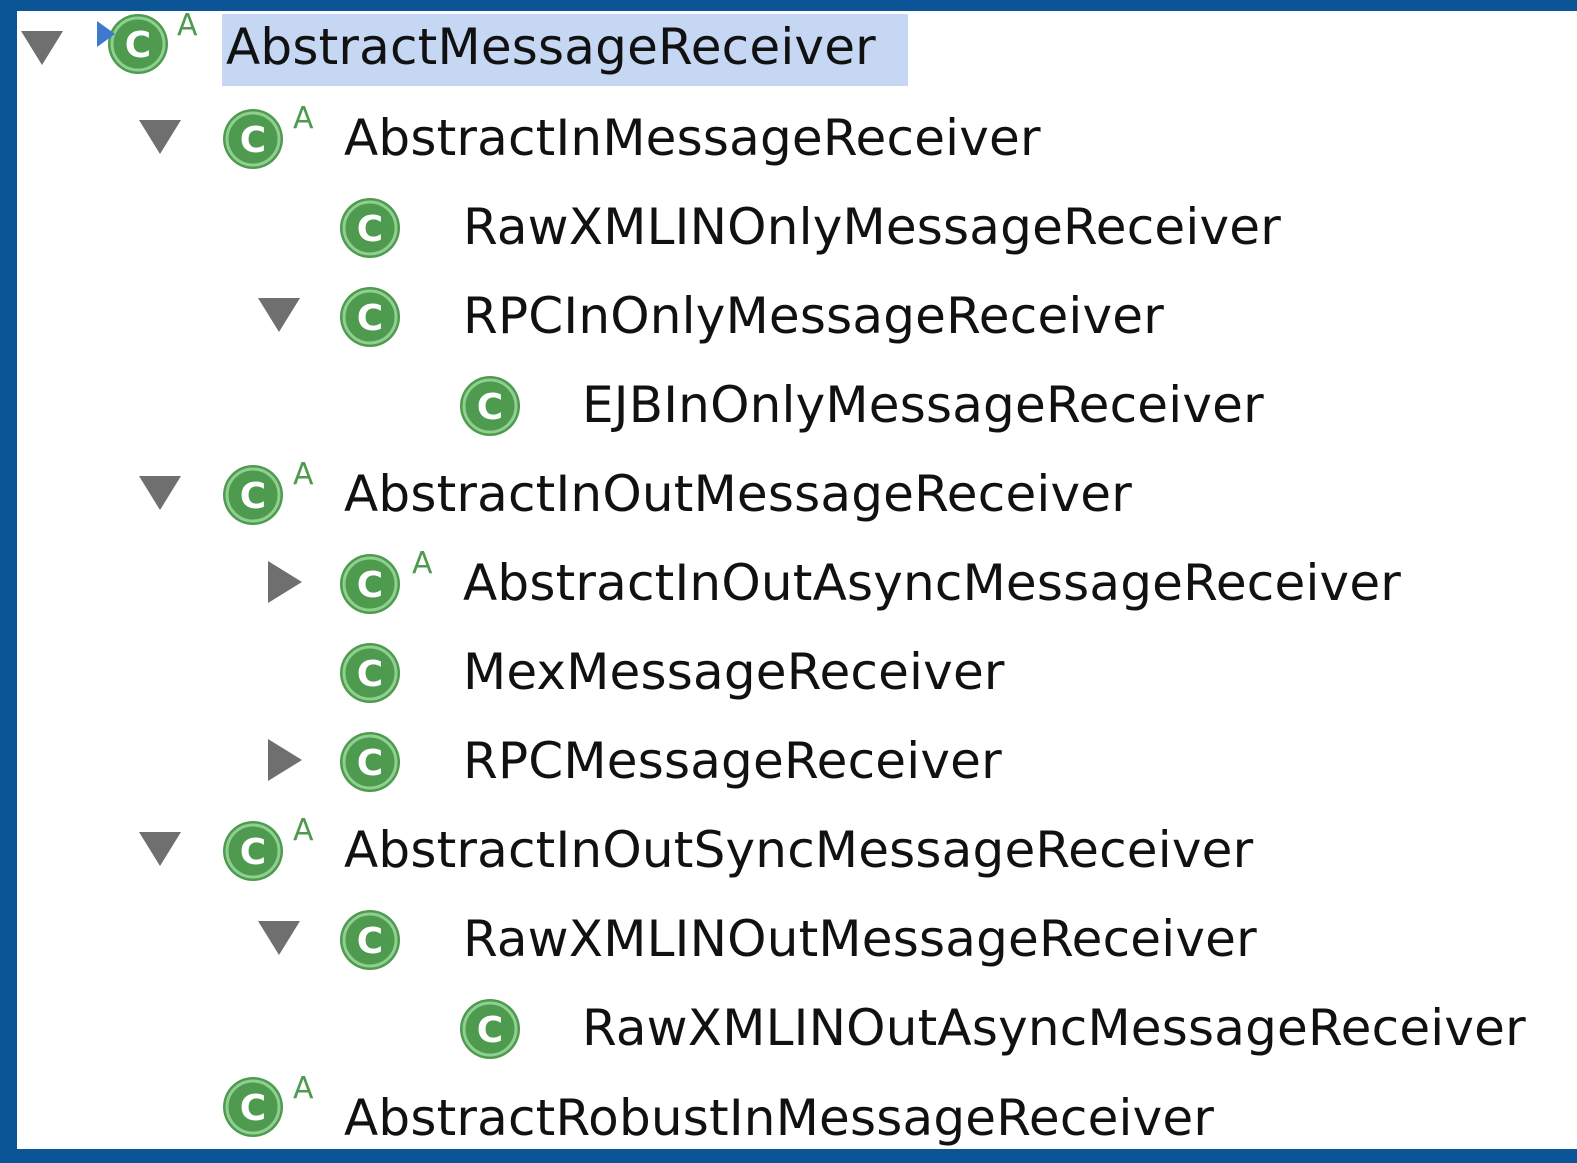 The image size is (1577, 1163). I want to click on tree-row-abstract-message-receiver: C A AbstractMessageReceiver, so click(797, 55).